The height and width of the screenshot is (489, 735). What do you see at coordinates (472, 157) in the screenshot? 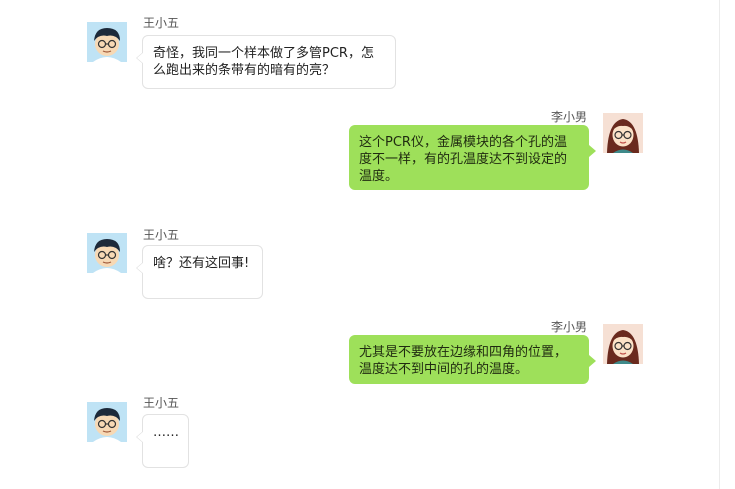
I see `message-bubble: 这个PCR仪，金属模块的各个孔的温度不一样，有的孔温度达不到设定的温度。` at bounding box center [472, 157].